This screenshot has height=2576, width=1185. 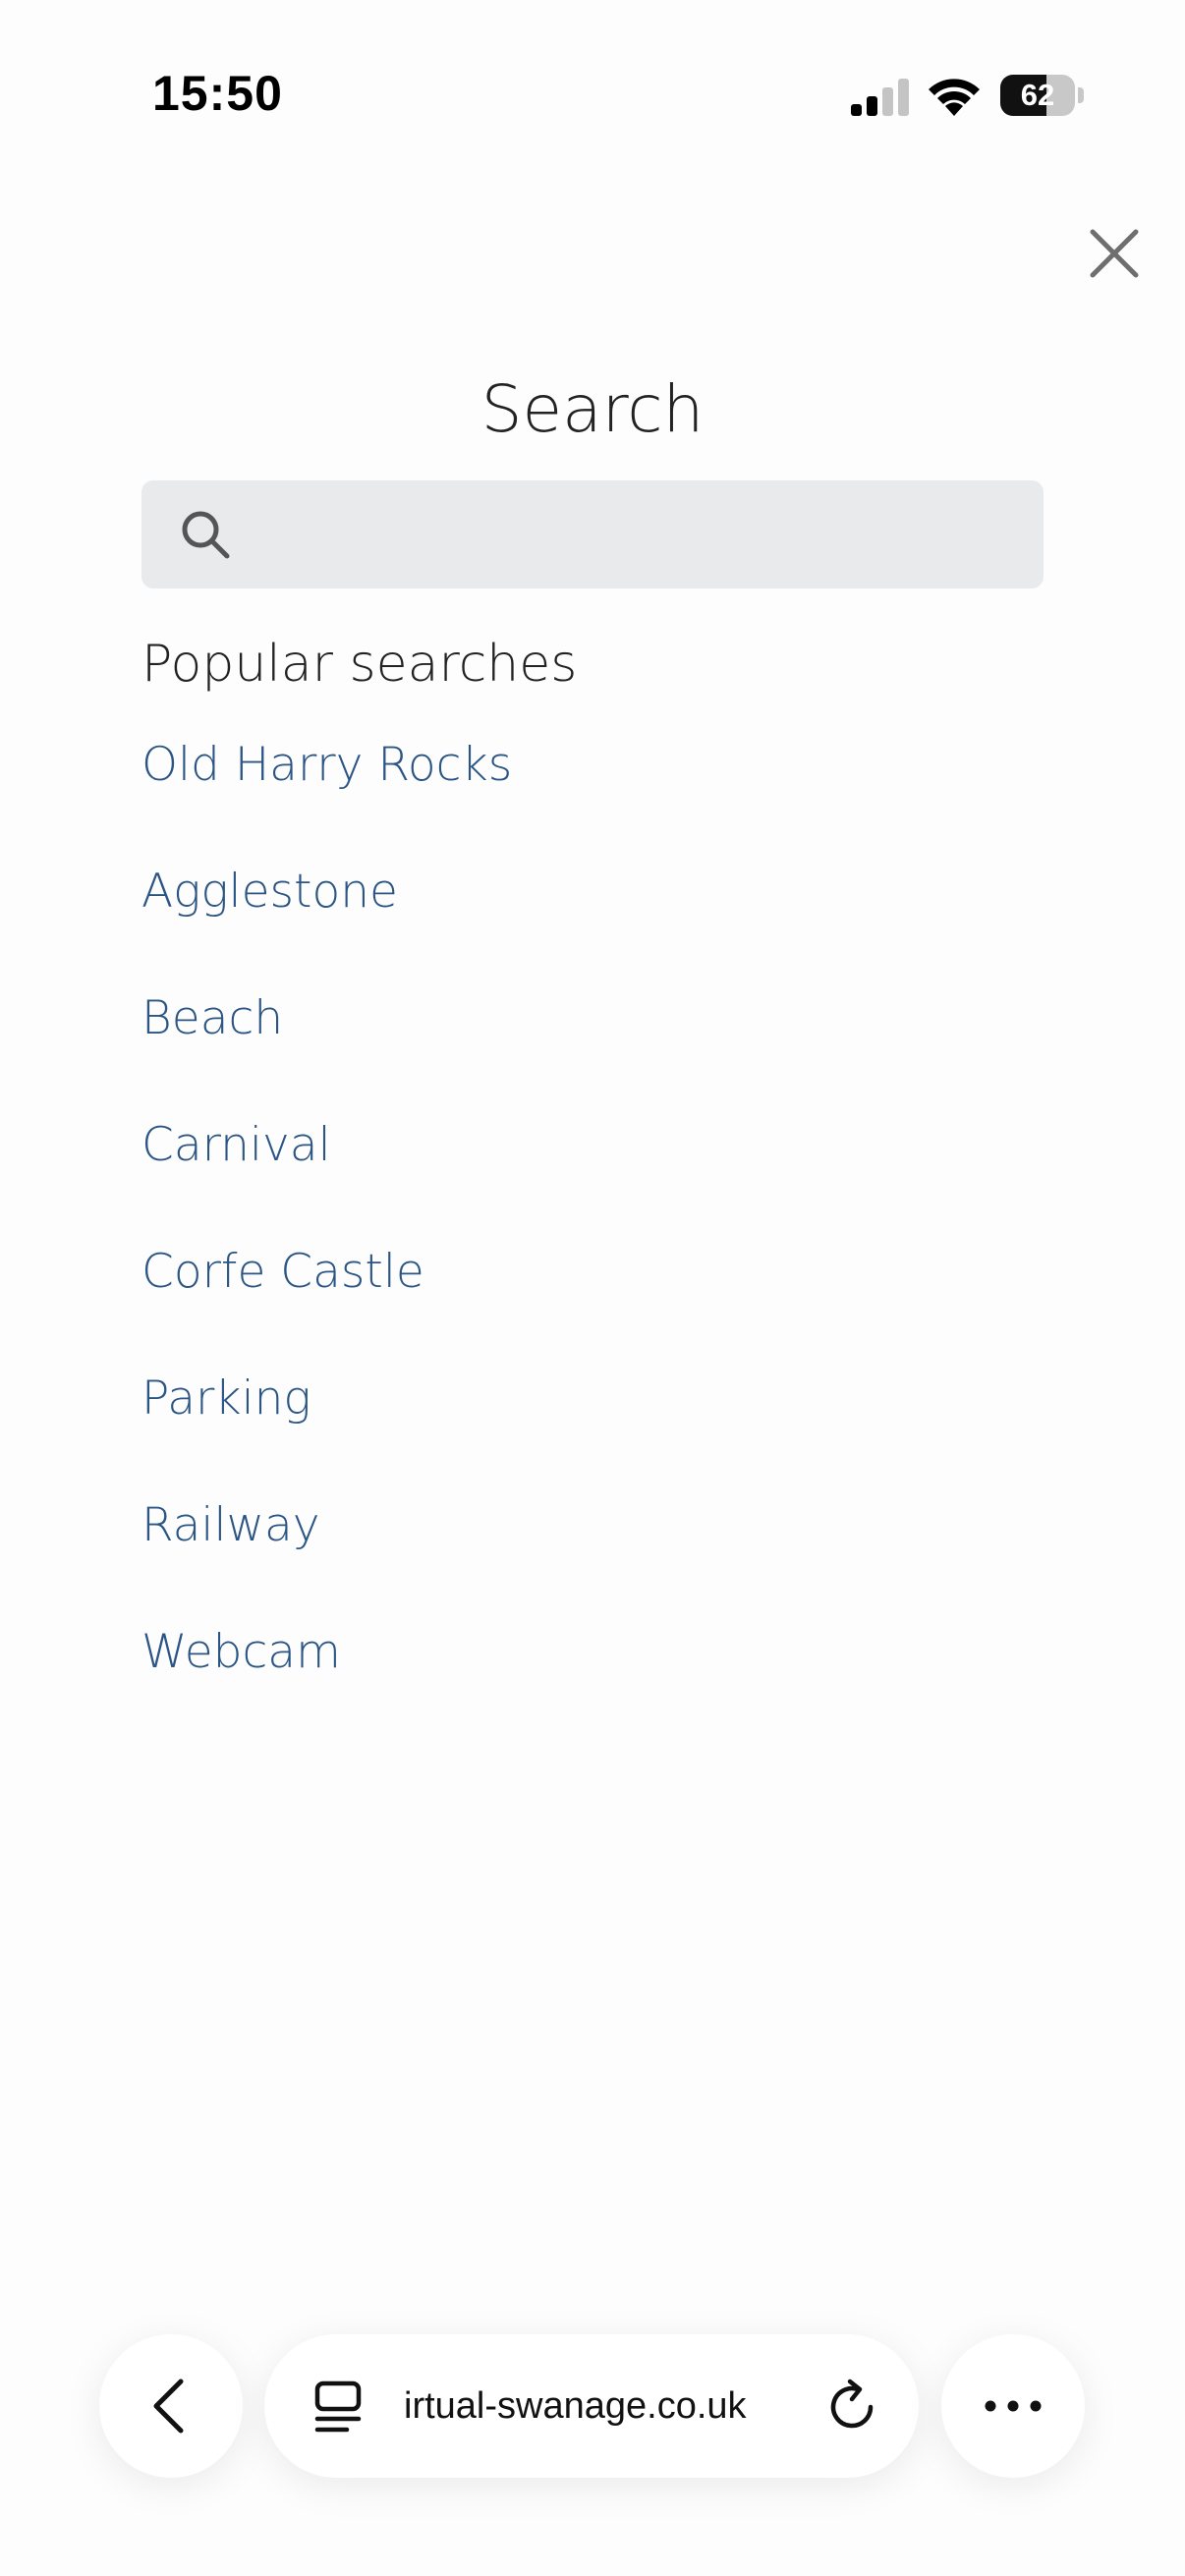 What do you see at coordinates (241, 1652) in the screenshot?
I see `popular-search-link: Webcam` at bounding box center [241, 1652].